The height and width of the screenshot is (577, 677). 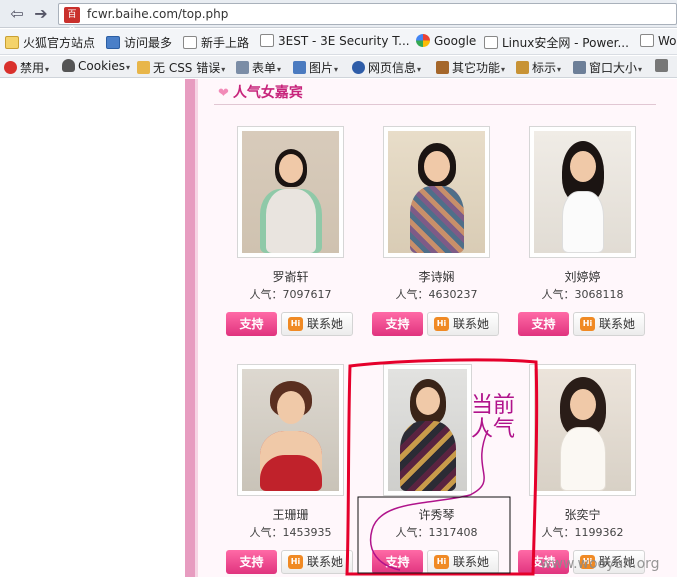 I want to click on google-icon, so click(x=423, y=40).